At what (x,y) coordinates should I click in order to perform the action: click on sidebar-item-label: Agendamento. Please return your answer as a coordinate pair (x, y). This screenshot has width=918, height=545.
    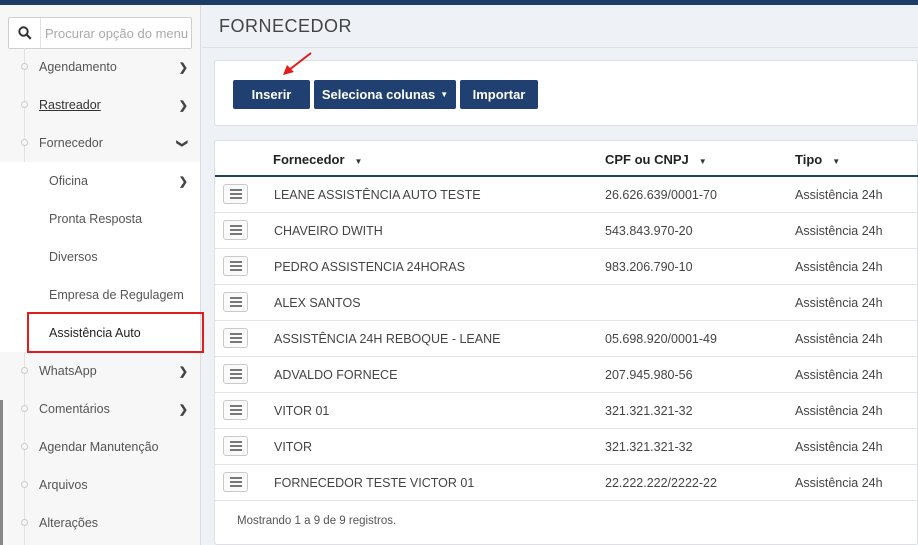
    Looking at the image, I should click on (78, 67).